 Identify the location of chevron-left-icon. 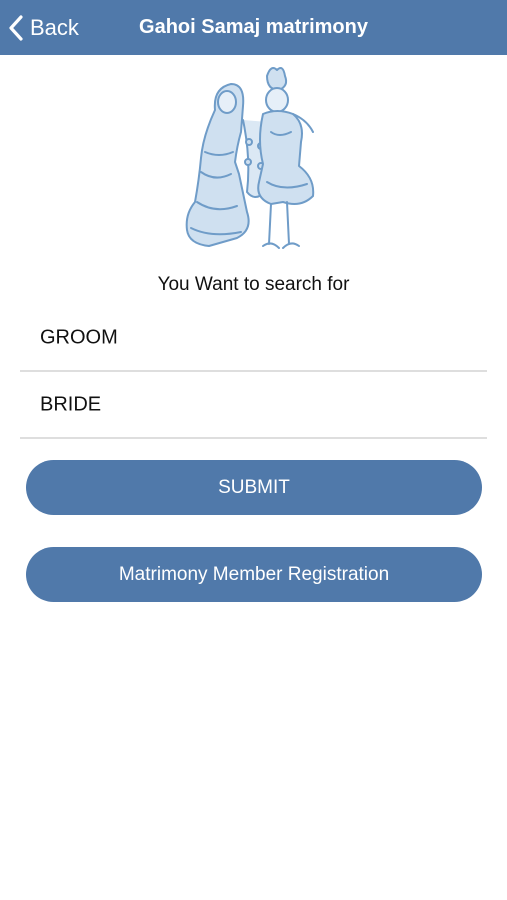
(16, 27).